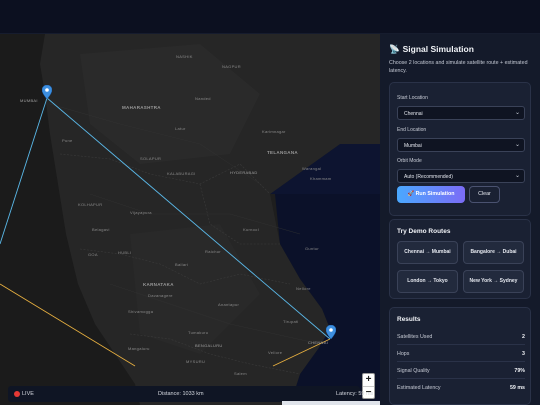 The height and width of the screenshot is (405, 540). What do you see at coordinates (484, 194) in the screenshot?
I see `clear-button: Clear` at bounding box center [484, 194].